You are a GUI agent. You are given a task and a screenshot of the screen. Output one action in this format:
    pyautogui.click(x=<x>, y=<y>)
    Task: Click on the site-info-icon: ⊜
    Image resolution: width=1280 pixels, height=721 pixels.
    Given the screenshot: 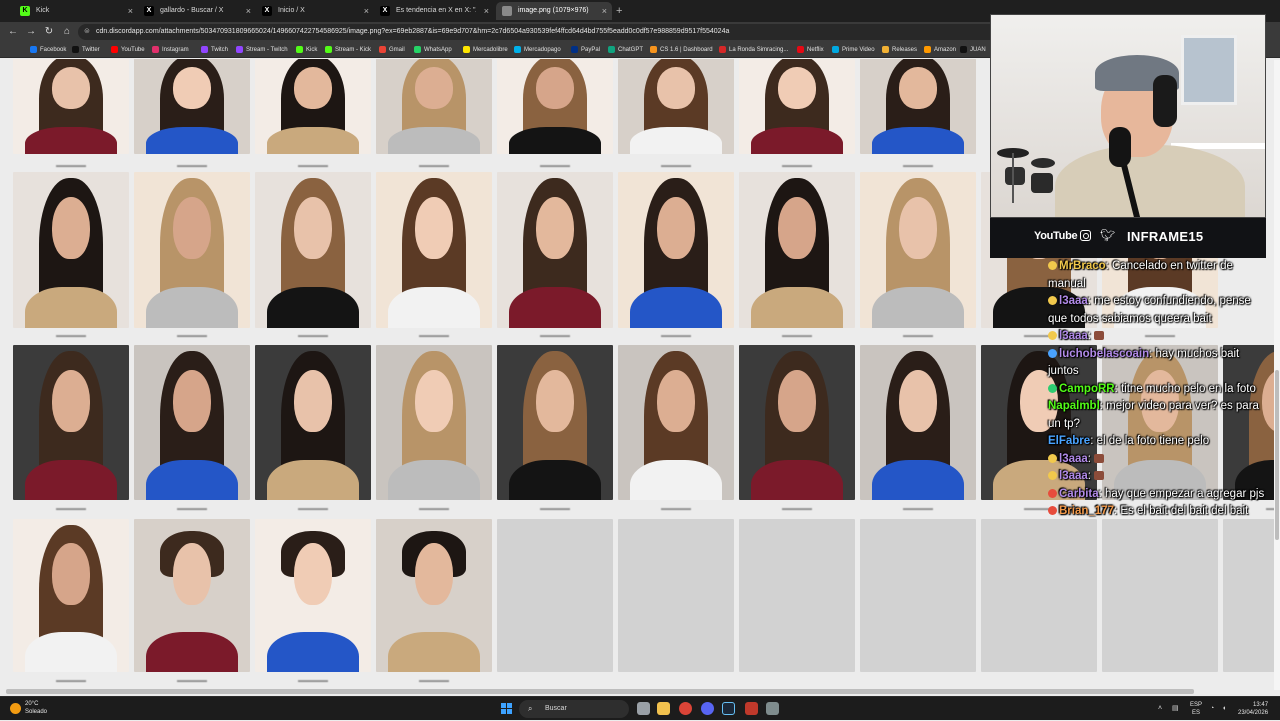 What is the action you would take?
    pyautogui.click(x=87, y=32)
    